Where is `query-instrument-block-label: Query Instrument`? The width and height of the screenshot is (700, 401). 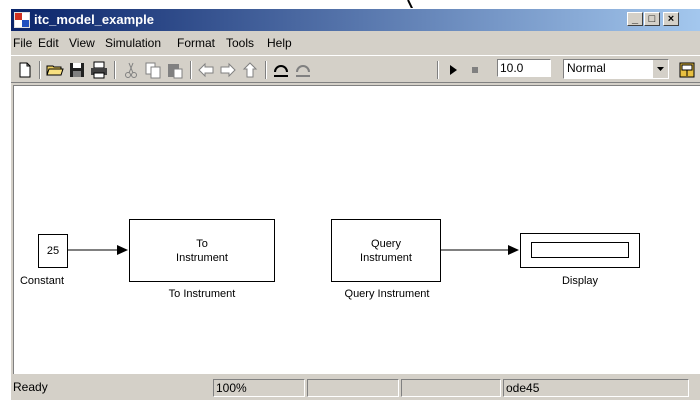
query-instrument-block-label: Query Instrument is located at coordinates (387, 294).